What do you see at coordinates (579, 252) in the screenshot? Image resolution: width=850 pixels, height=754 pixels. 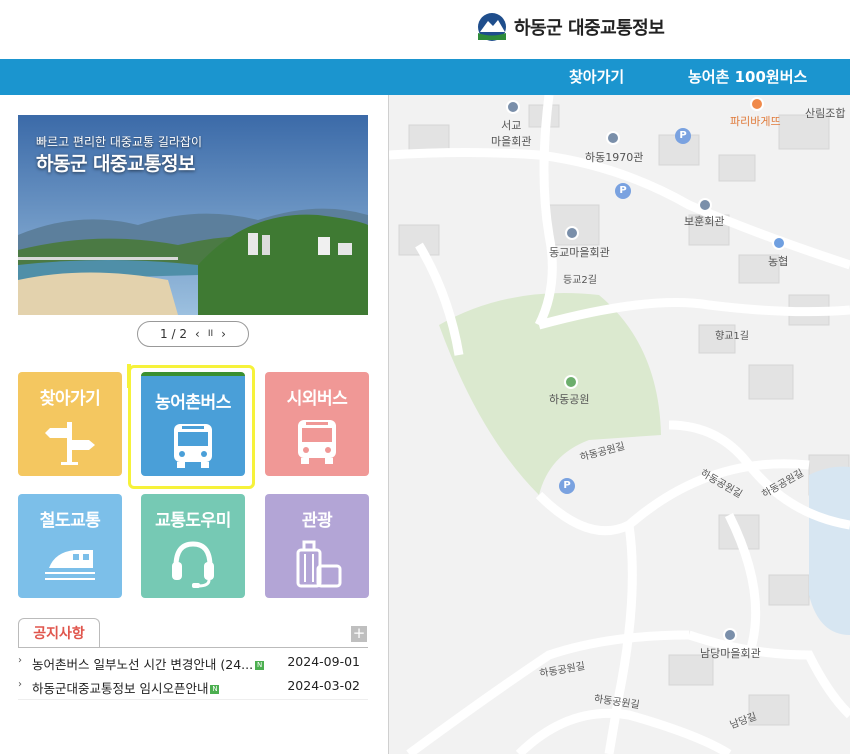 I see `map-label: 동교마을회관` at bounding box center [579, 252].